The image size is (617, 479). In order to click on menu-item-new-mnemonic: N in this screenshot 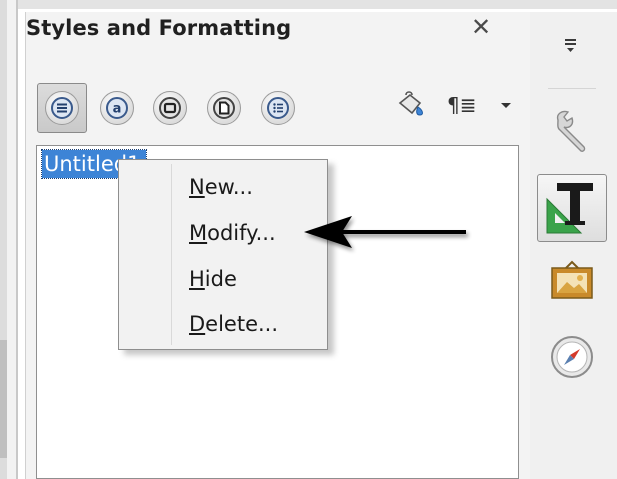, I will do `click(197, 187)`.